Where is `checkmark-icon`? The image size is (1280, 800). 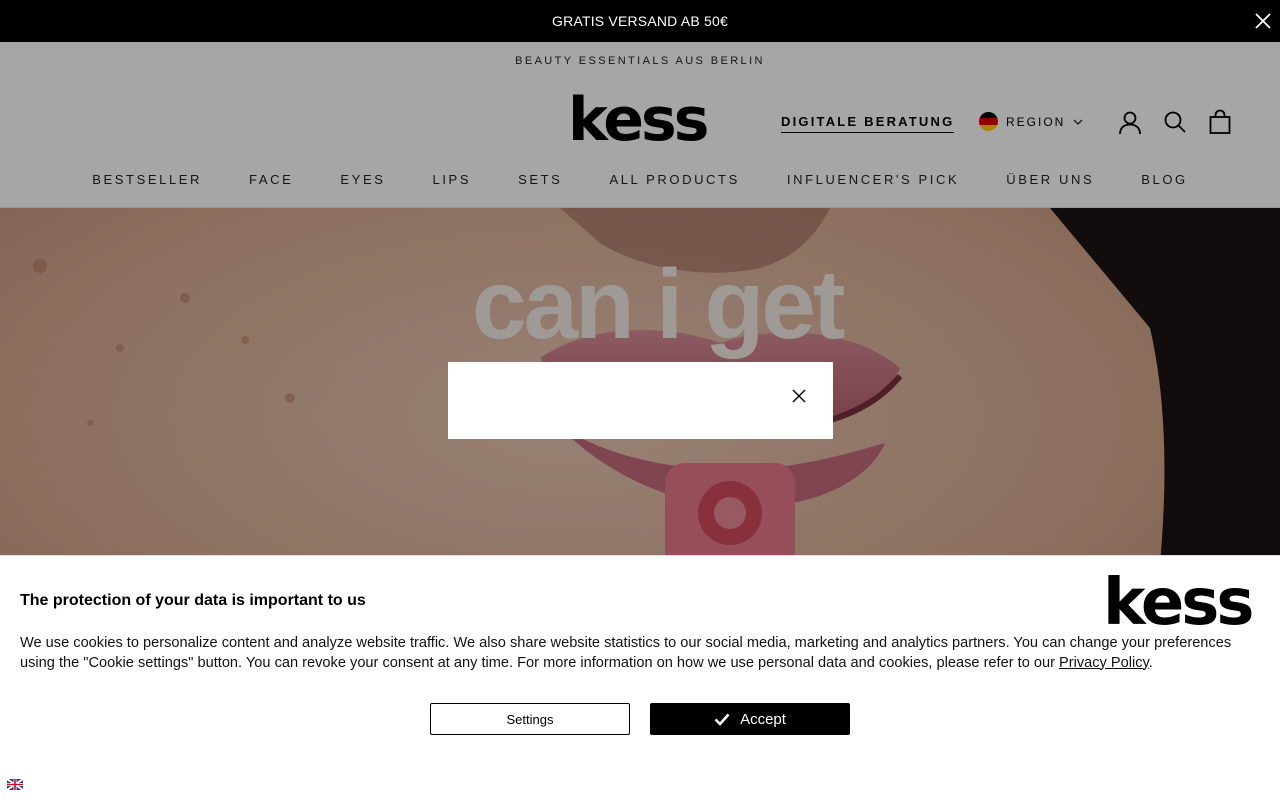
checkmark-icon is located at coordinates (722, 719).